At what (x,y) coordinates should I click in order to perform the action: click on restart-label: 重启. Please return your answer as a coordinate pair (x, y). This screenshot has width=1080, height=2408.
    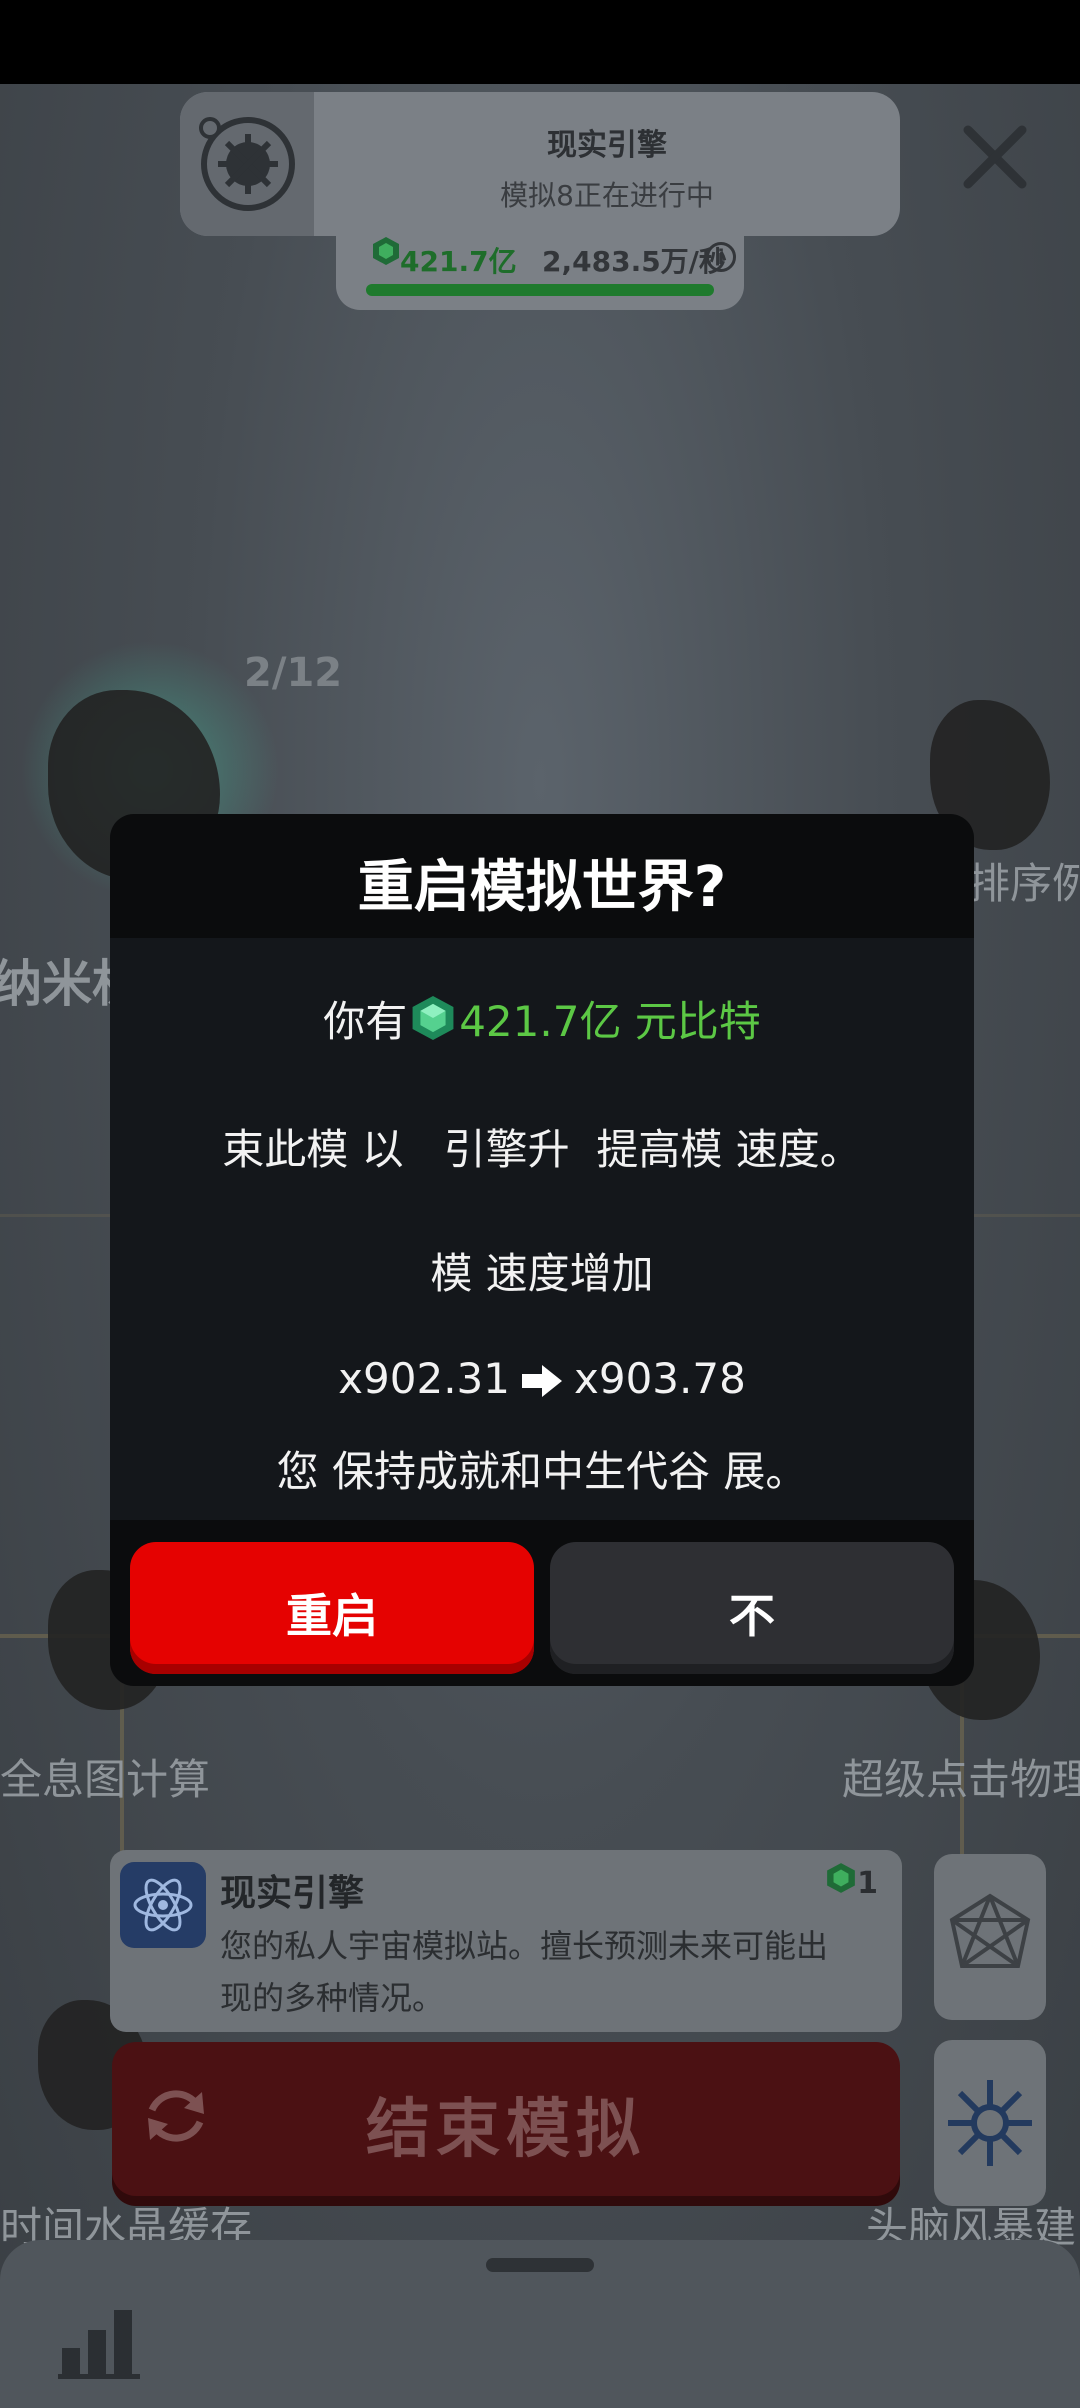
    Looking at the image, I should click on (332, 1616).